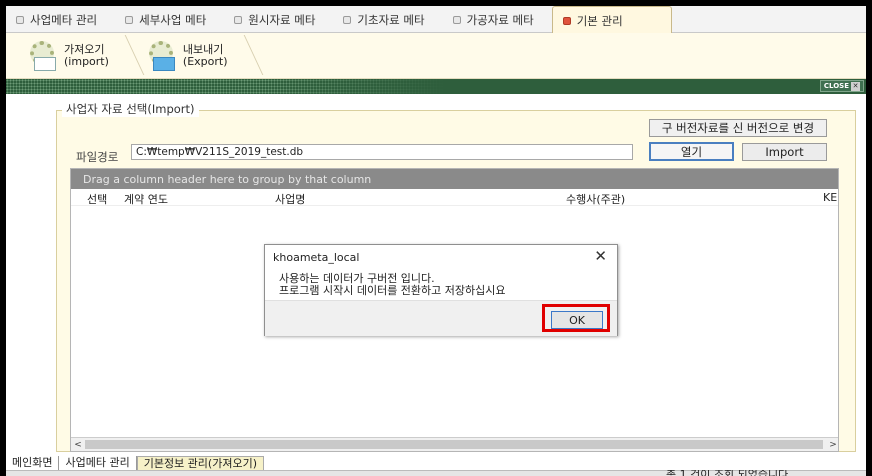 The height and width of the screenshot is (476, 872). What do you see at coordinates (832, 444) in the screenshot?
I see `scroll-right-icon: >` at bounding box center [832, 444].